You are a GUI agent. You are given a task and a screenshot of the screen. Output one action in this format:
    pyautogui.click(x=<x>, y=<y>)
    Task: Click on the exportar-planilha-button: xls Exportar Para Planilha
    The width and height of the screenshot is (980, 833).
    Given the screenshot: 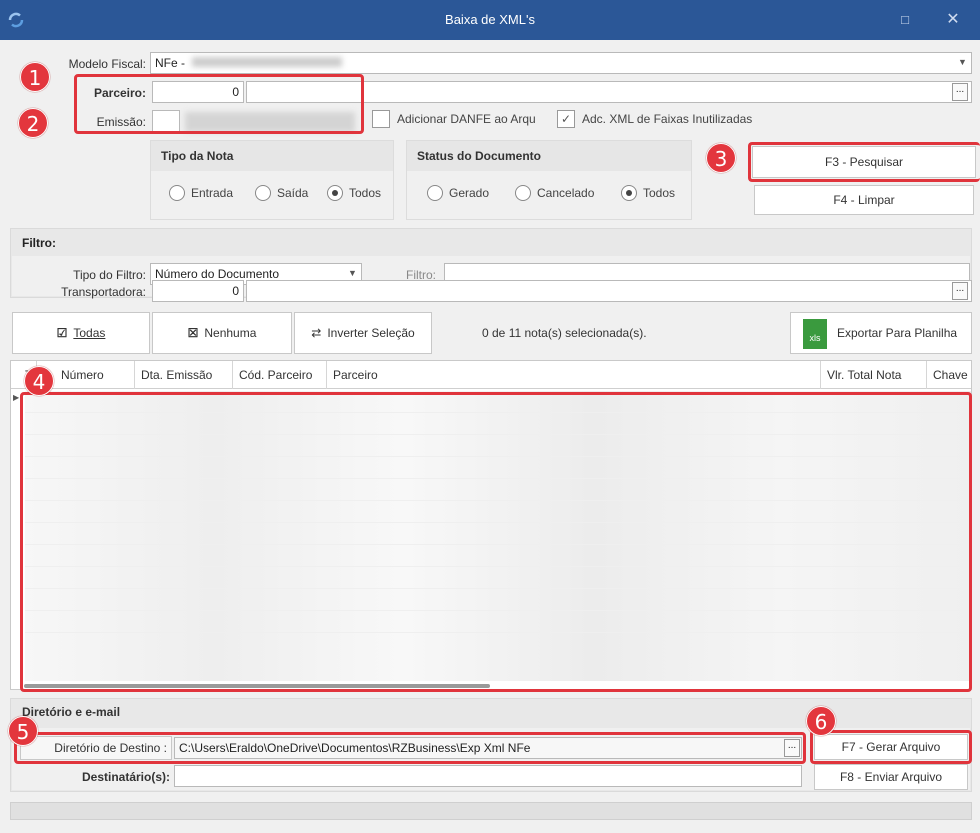 What is the action you would take?
    pyautogui.click(x=881, y=333)
    